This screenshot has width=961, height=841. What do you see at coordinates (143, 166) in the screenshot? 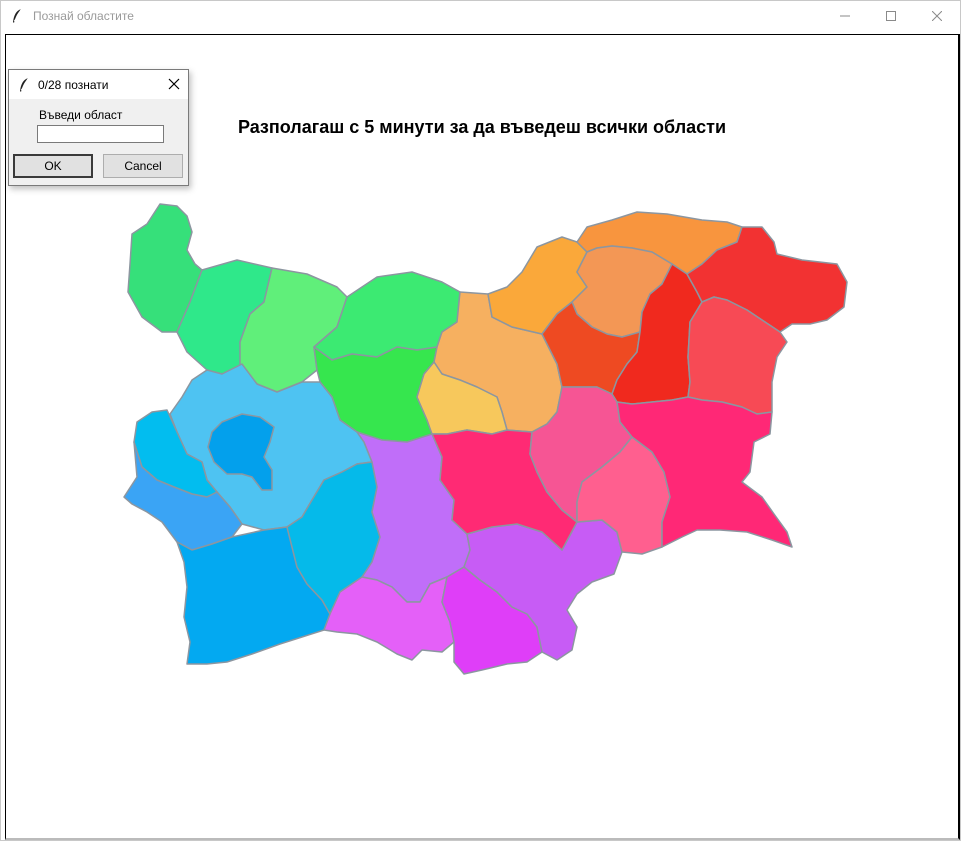
I see `cancel-button: Cancel` at bounding box center [143, 166].